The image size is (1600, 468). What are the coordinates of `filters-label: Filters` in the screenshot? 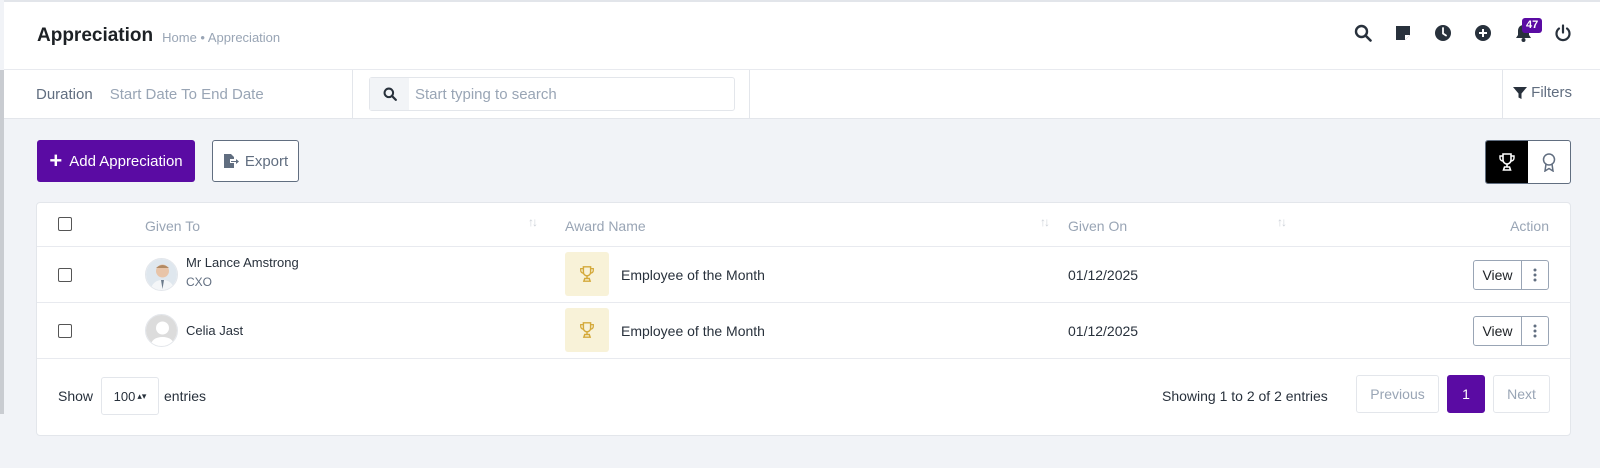 It's located at (1551, 92).